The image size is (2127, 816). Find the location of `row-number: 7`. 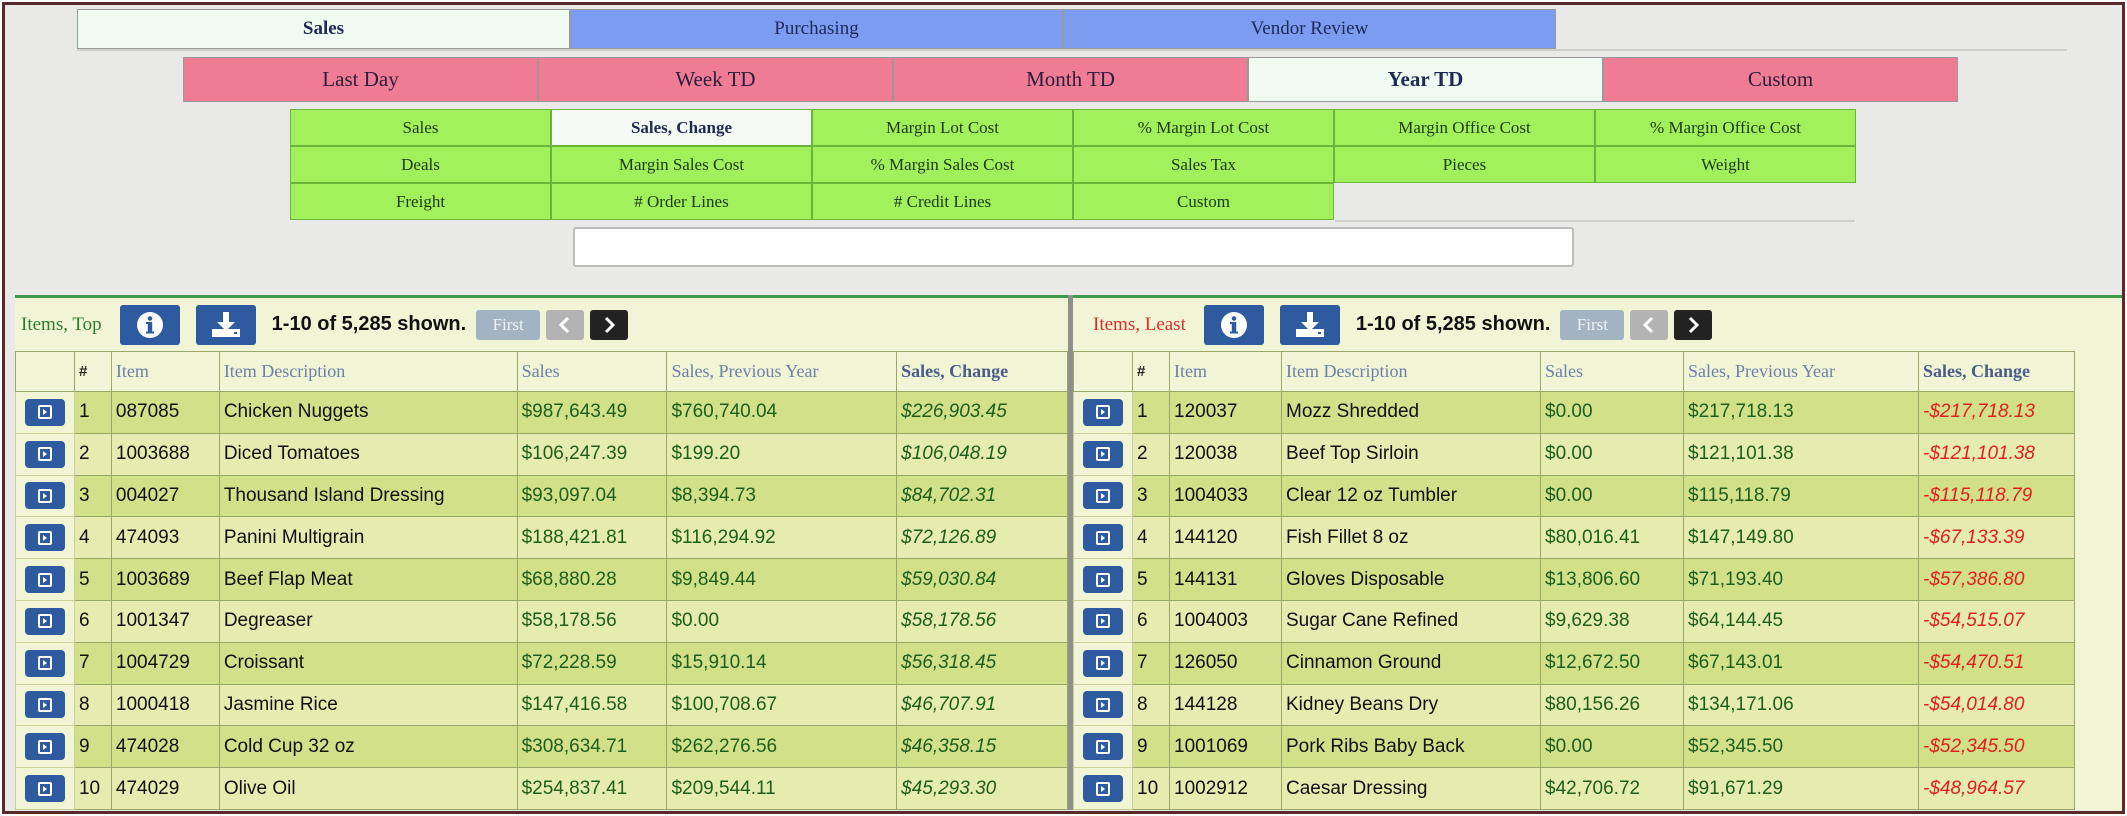

row-number: 7 is located at coordinates (1151, 663).